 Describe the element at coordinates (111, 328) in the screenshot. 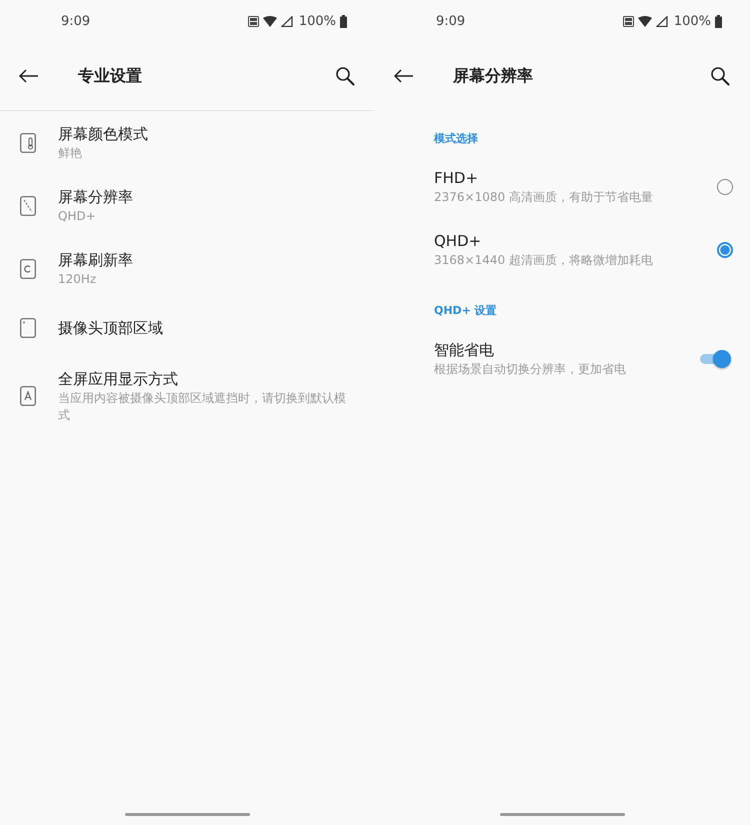

I see `setting-title: 摄像头顶部区域` at that location.